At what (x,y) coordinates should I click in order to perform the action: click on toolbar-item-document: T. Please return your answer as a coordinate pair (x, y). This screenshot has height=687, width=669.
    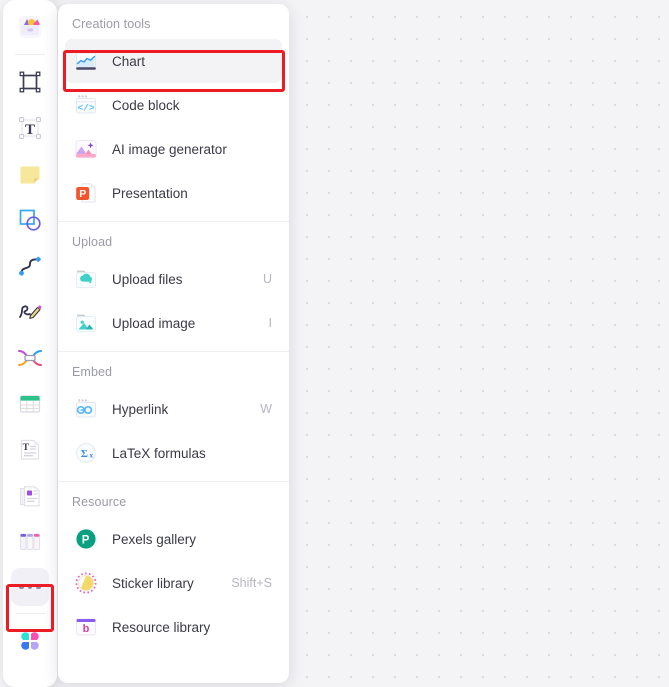
    Looking at the image, I should click on (30, 450).